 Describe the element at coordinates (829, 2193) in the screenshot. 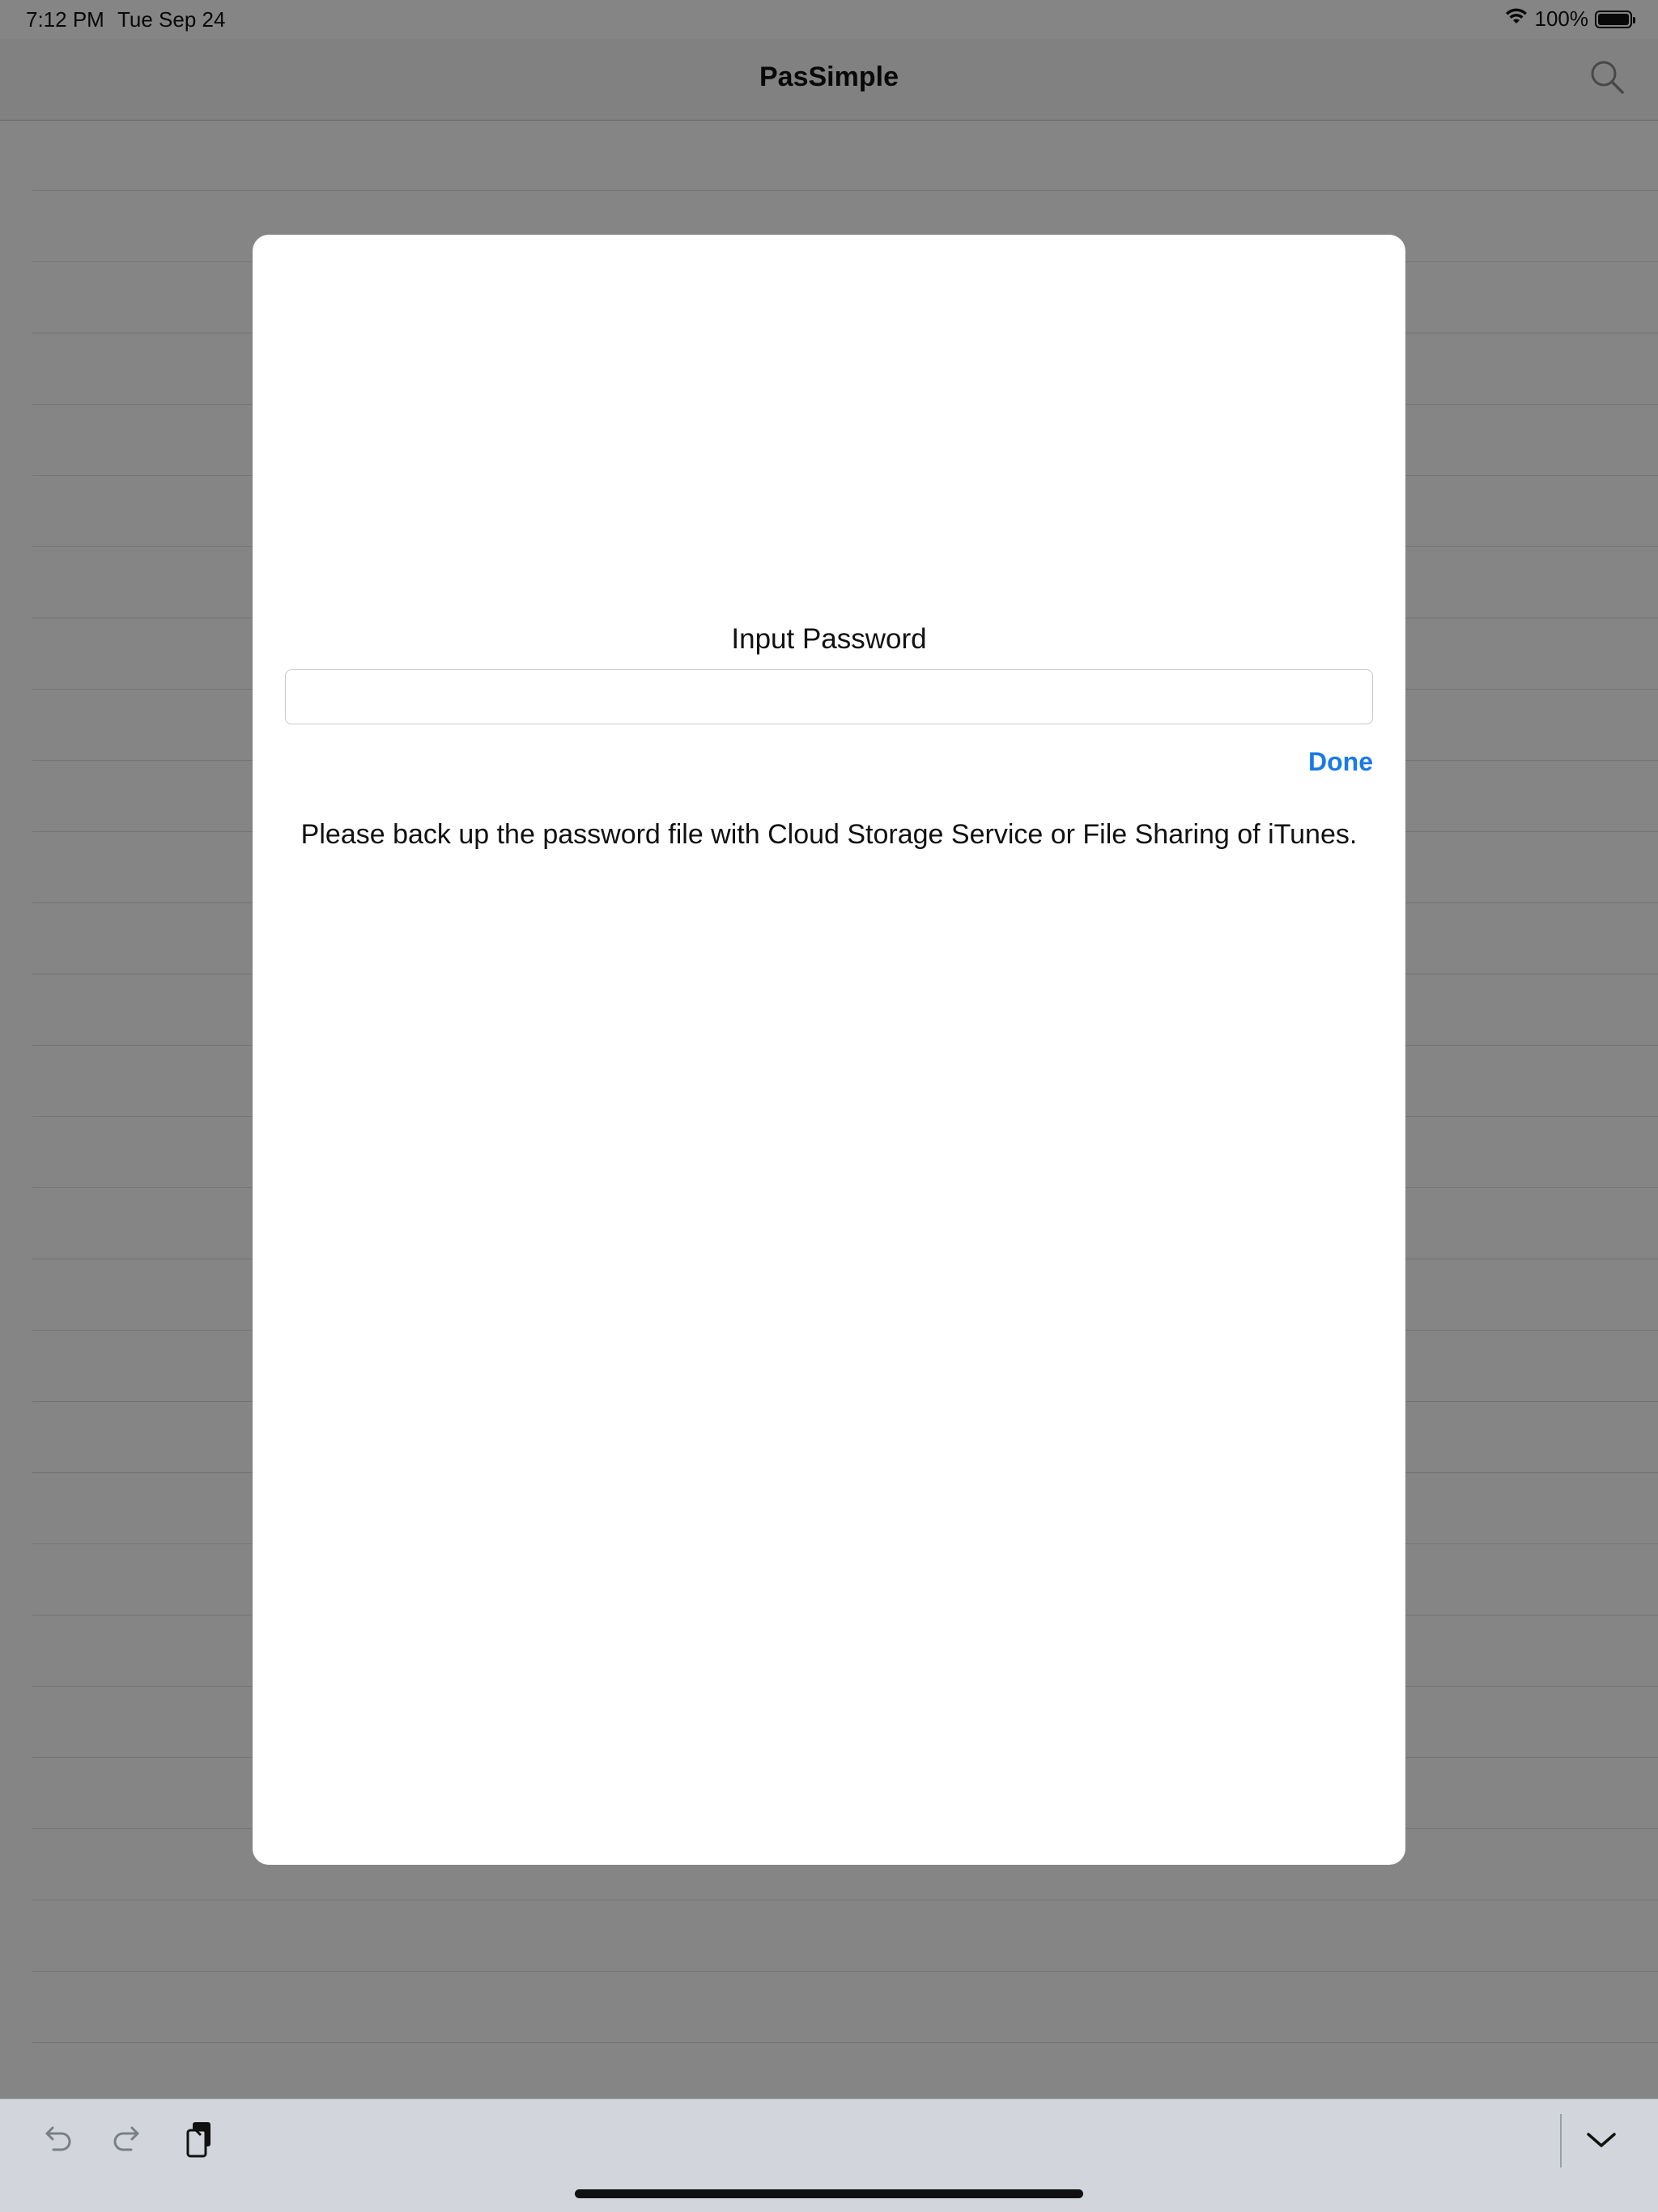

I see `home-indicator` at that location.